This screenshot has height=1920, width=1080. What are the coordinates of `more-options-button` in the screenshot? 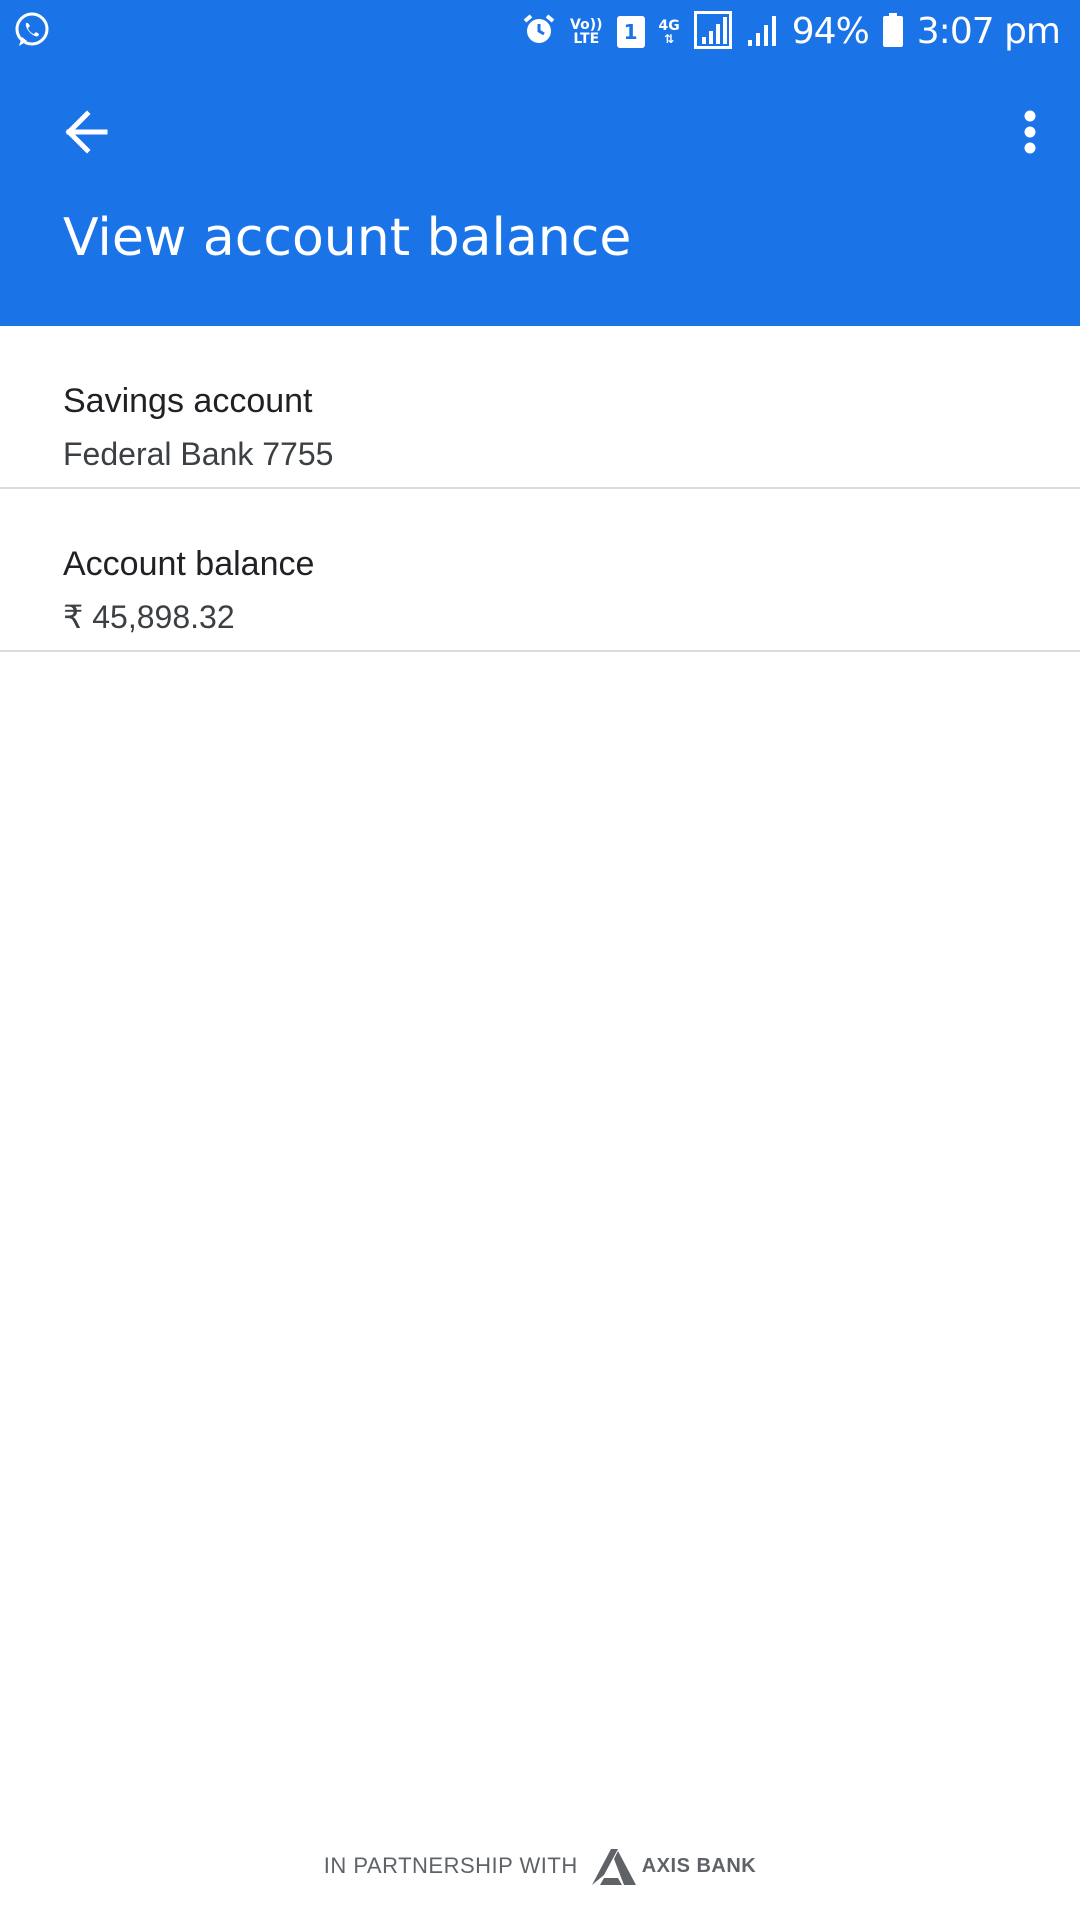 It's located at (1030, 134).